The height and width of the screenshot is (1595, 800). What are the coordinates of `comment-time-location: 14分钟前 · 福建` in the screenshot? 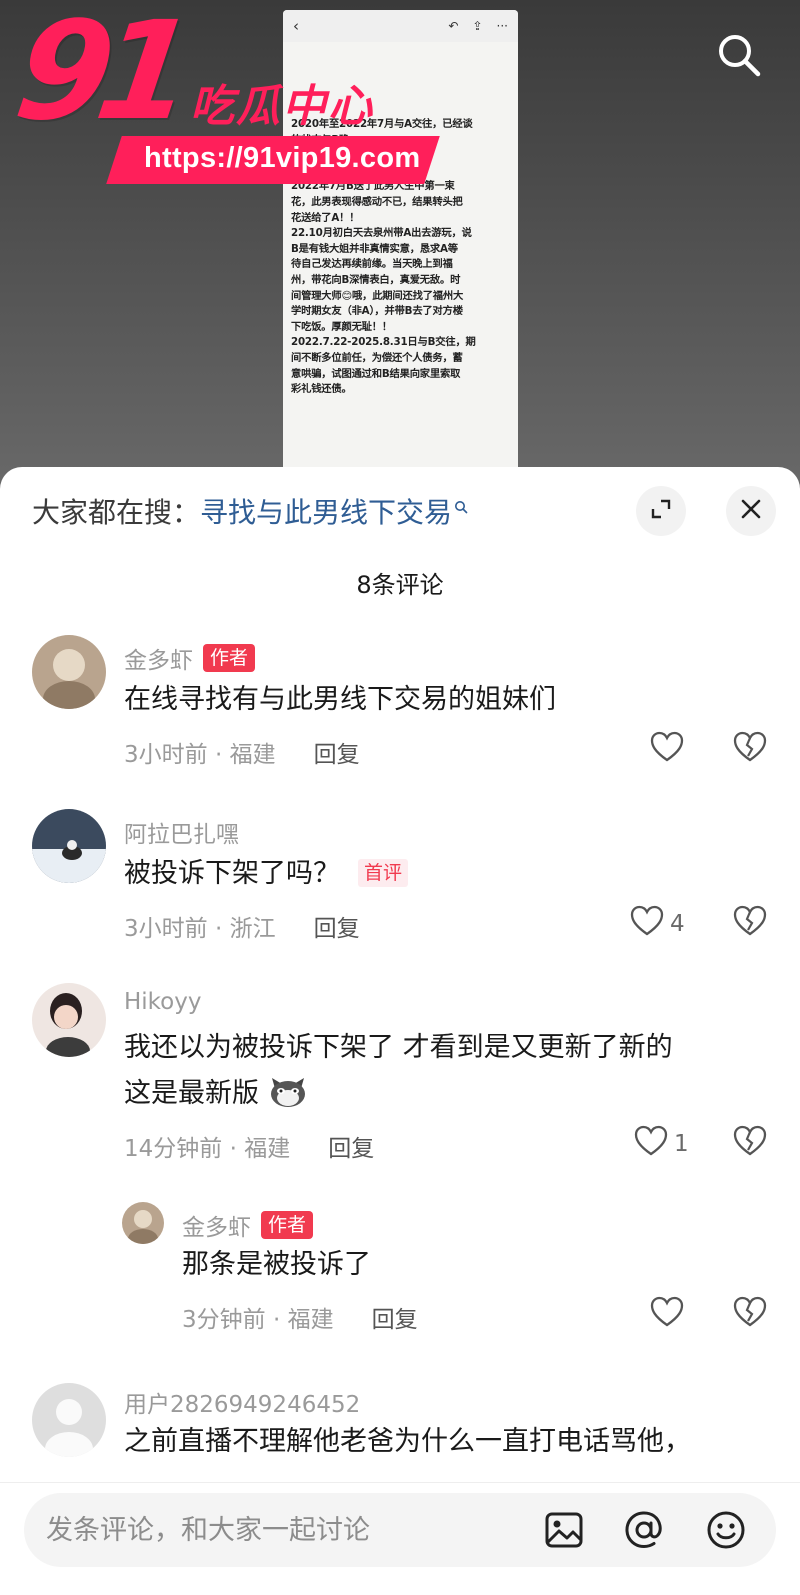 It's located at (207, 1149).